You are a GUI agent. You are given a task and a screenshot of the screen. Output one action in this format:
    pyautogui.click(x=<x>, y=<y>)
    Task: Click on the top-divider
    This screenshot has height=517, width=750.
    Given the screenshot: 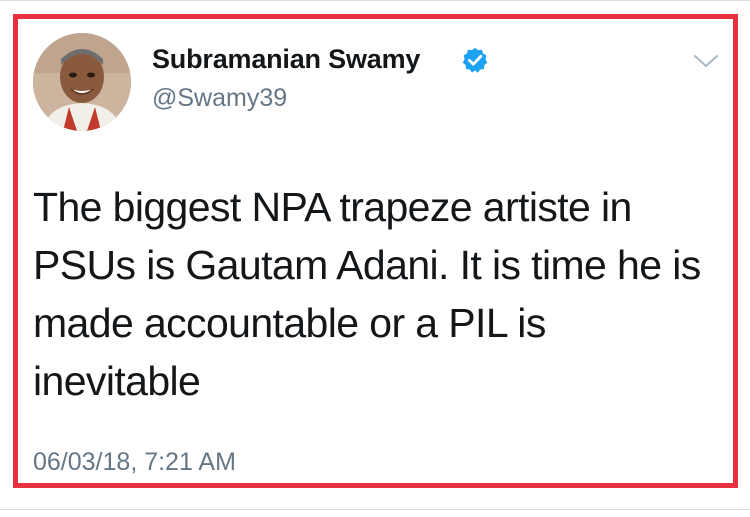 What is the action you would take?
    pyautogui.click(x=375, y=0)
    